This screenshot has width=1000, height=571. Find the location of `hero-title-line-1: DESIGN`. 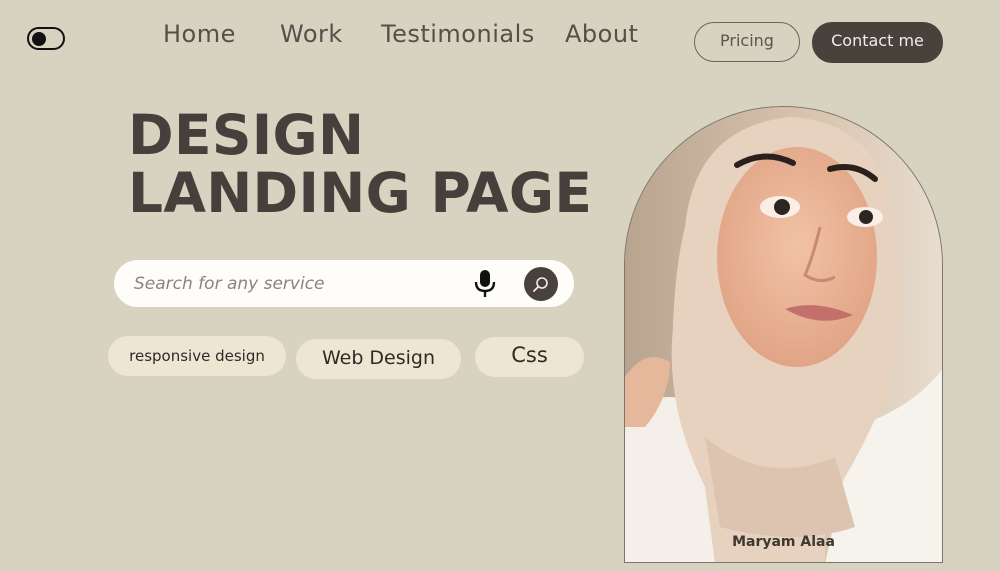

hero-title-line-1: DESIGN is located at coordinates (246, 135).